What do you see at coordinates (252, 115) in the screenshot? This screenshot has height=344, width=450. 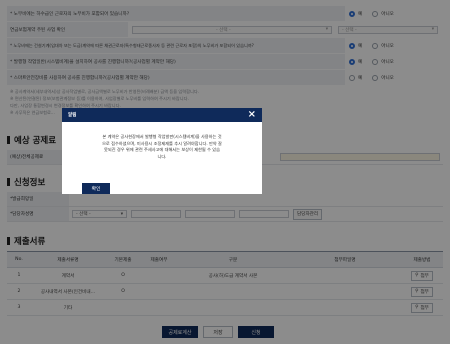 I see `close-icon: ×` at bounding box center [252, 115].